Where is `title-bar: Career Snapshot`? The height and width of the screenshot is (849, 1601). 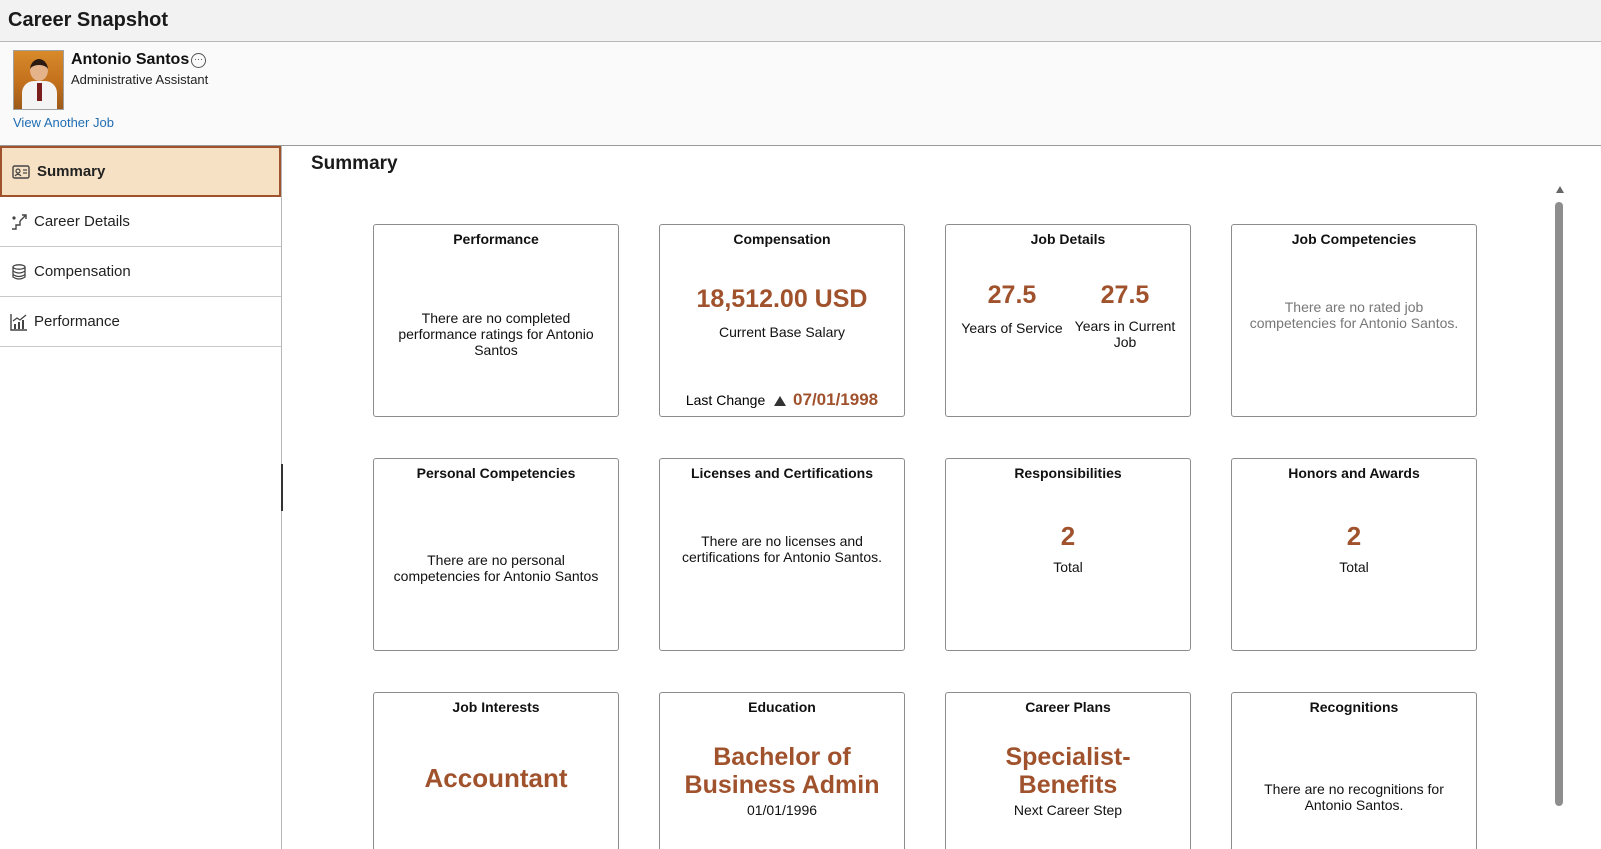 title-bar: Career Snapshot is located at coordinates (800, 21).